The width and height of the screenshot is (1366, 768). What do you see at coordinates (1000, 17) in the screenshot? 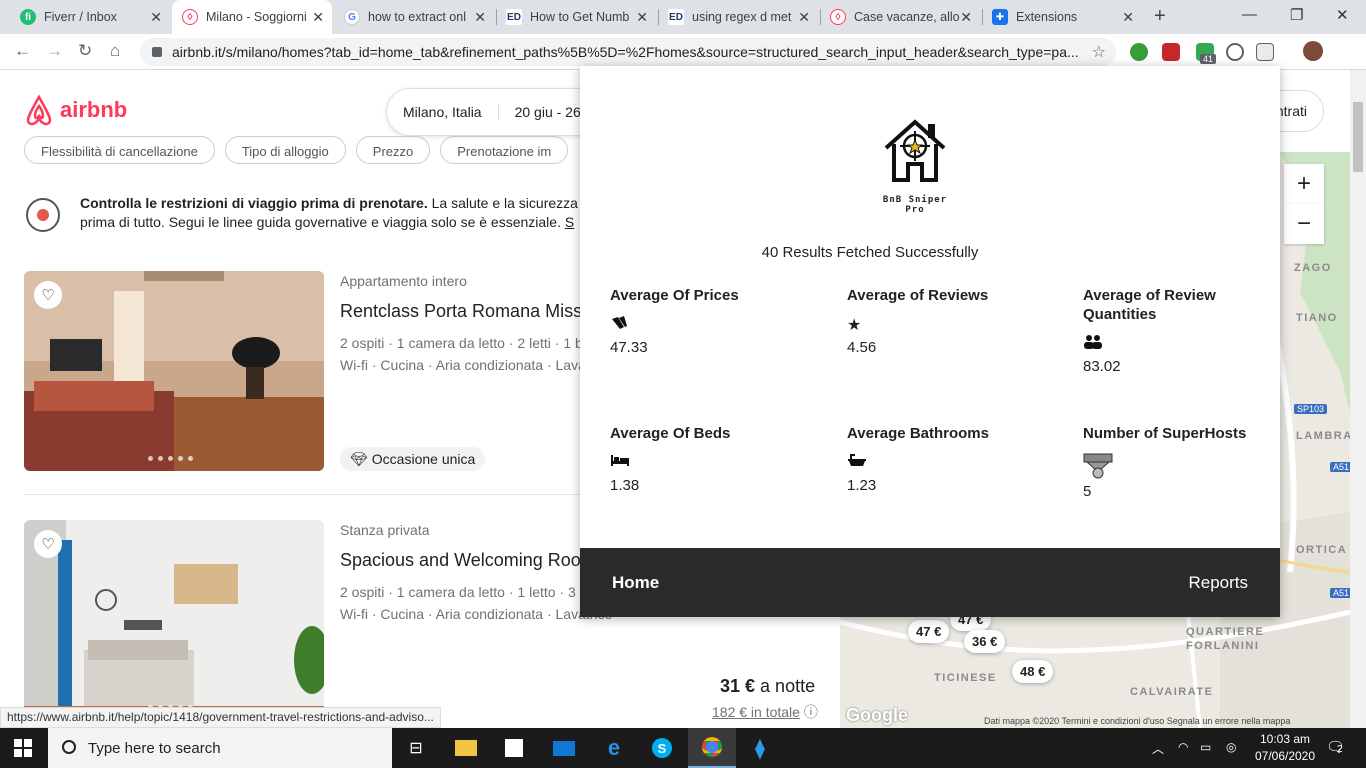
I see `puzzle-icon: ✚` at bounding box center [1000, 17].